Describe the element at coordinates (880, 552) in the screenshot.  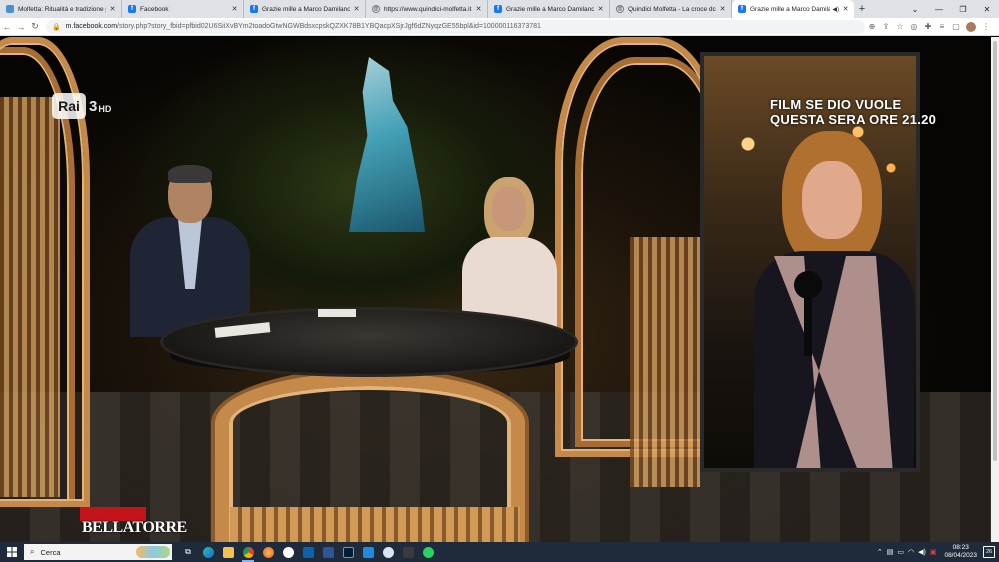
I see `chevron-up-icon: ⌃` at that location.